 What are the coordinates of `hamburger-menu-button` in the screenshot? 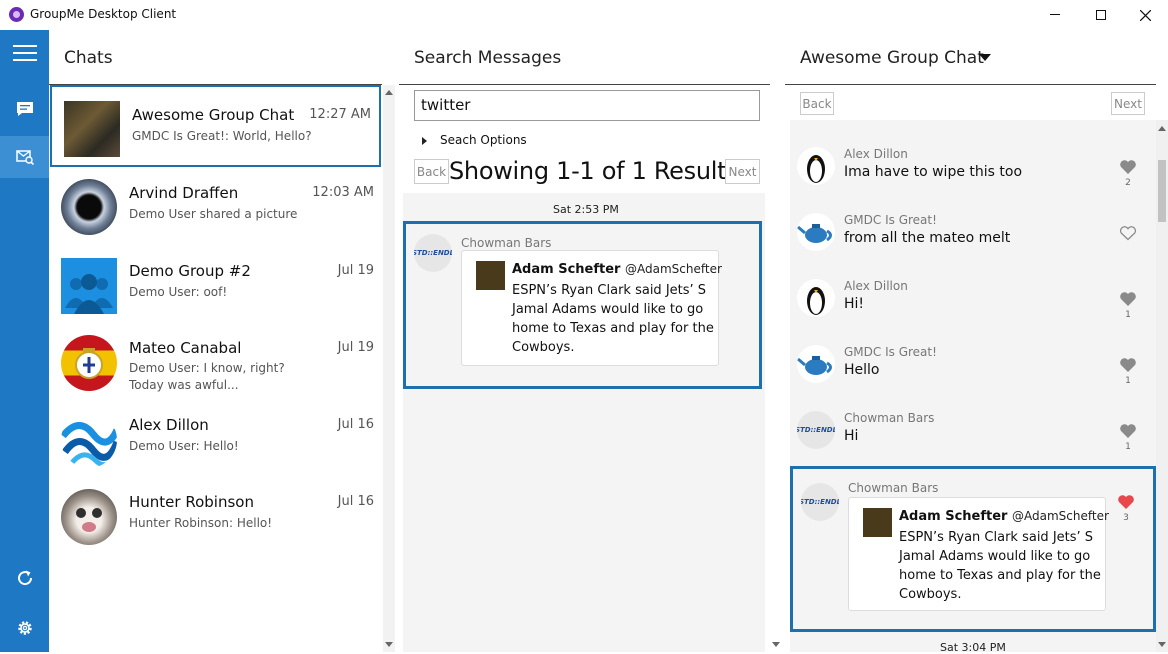 It's located at (24, 53).